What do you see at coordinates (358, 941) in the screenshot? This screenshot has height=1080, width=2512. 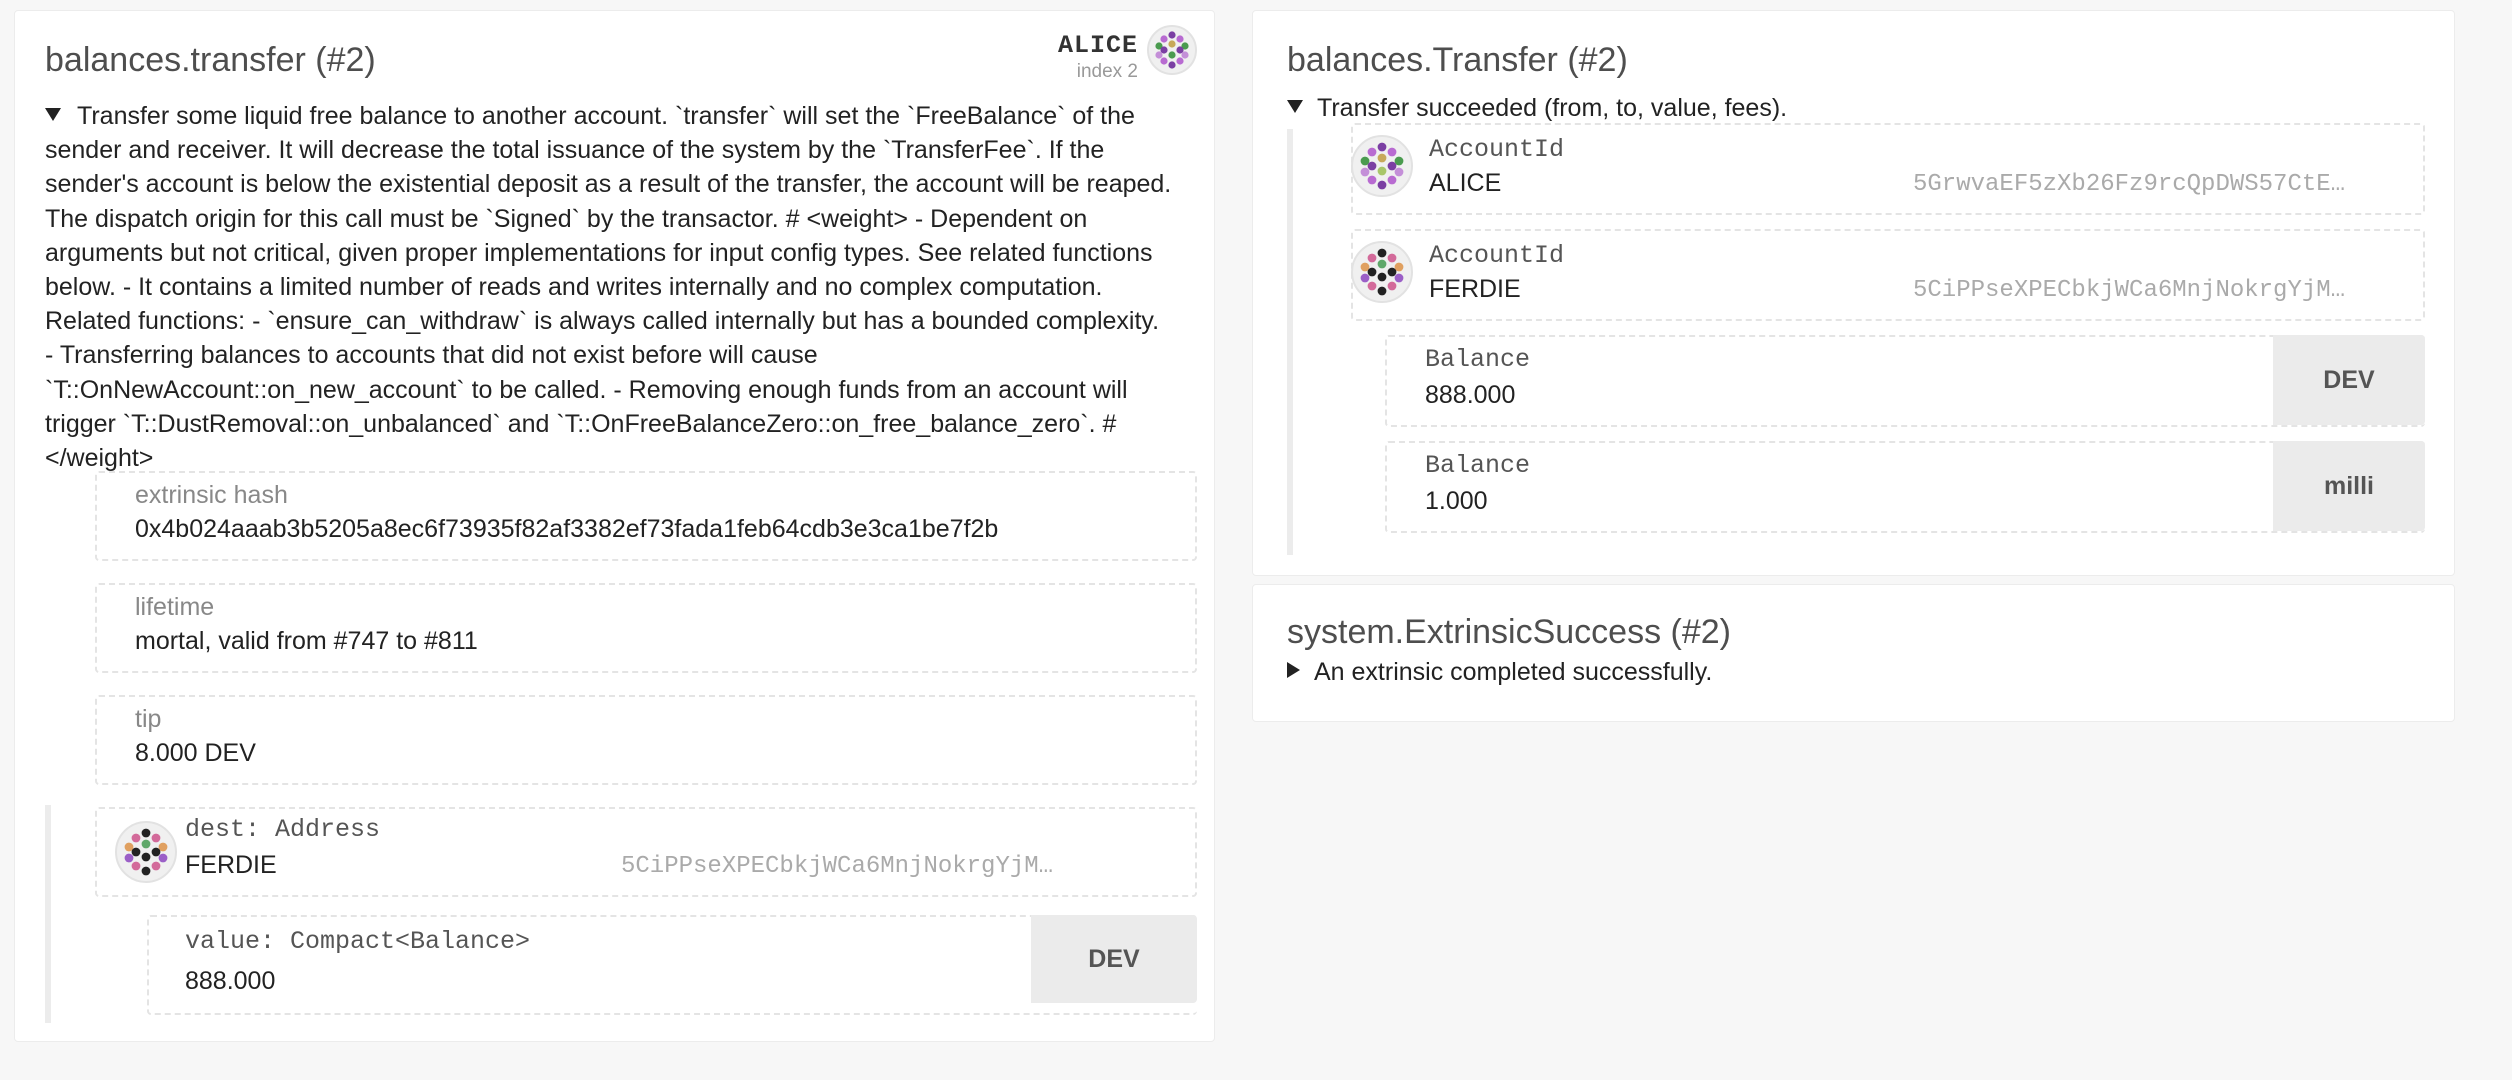 I see `value-param-label: value: Compact<Balance>` at bounding box center [358, 941].